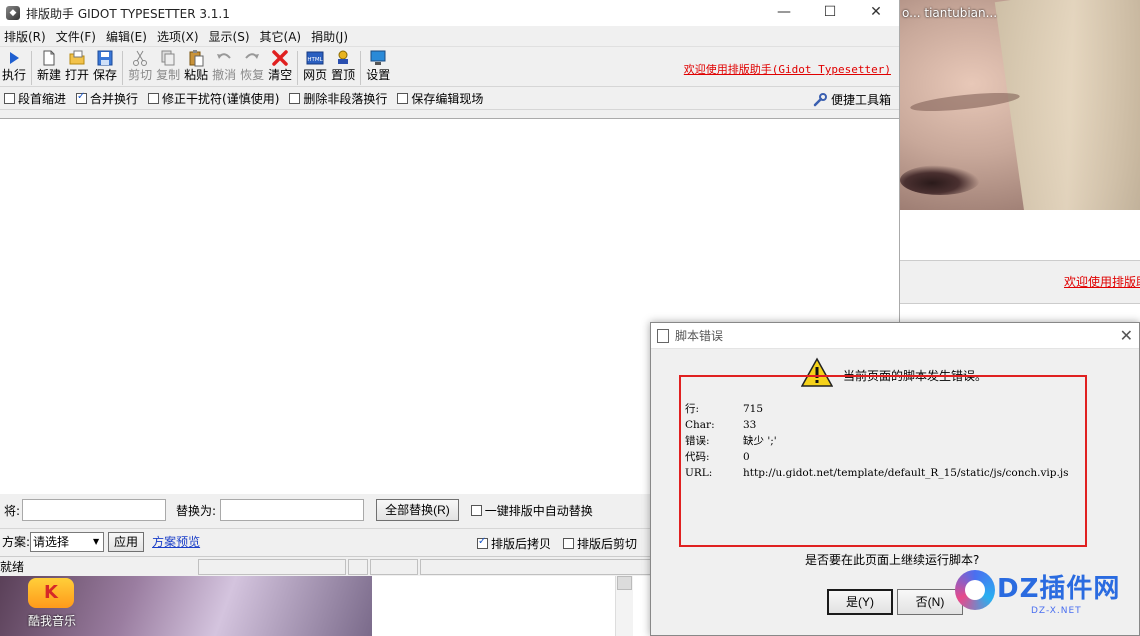 The height and width of the screenshot is (636, 1140). Describe the element at coordinates (128, 13) in the screenshot. I see `window-title: 排版助手 GIDOT TYPESETTER 3.1.1` at that location.